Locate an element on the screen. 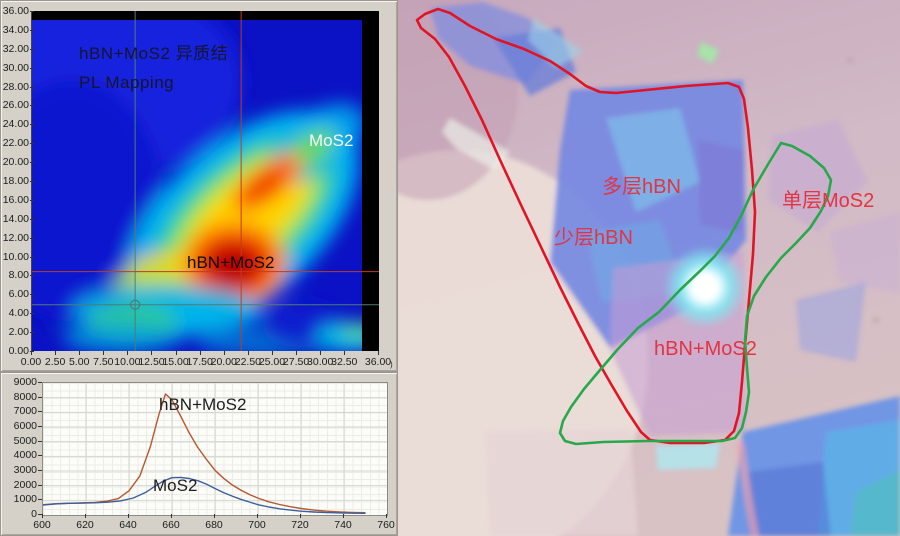 This screenshot has height=536, width=900. tick-label: 30.00 is located at coordinates (18, 67).